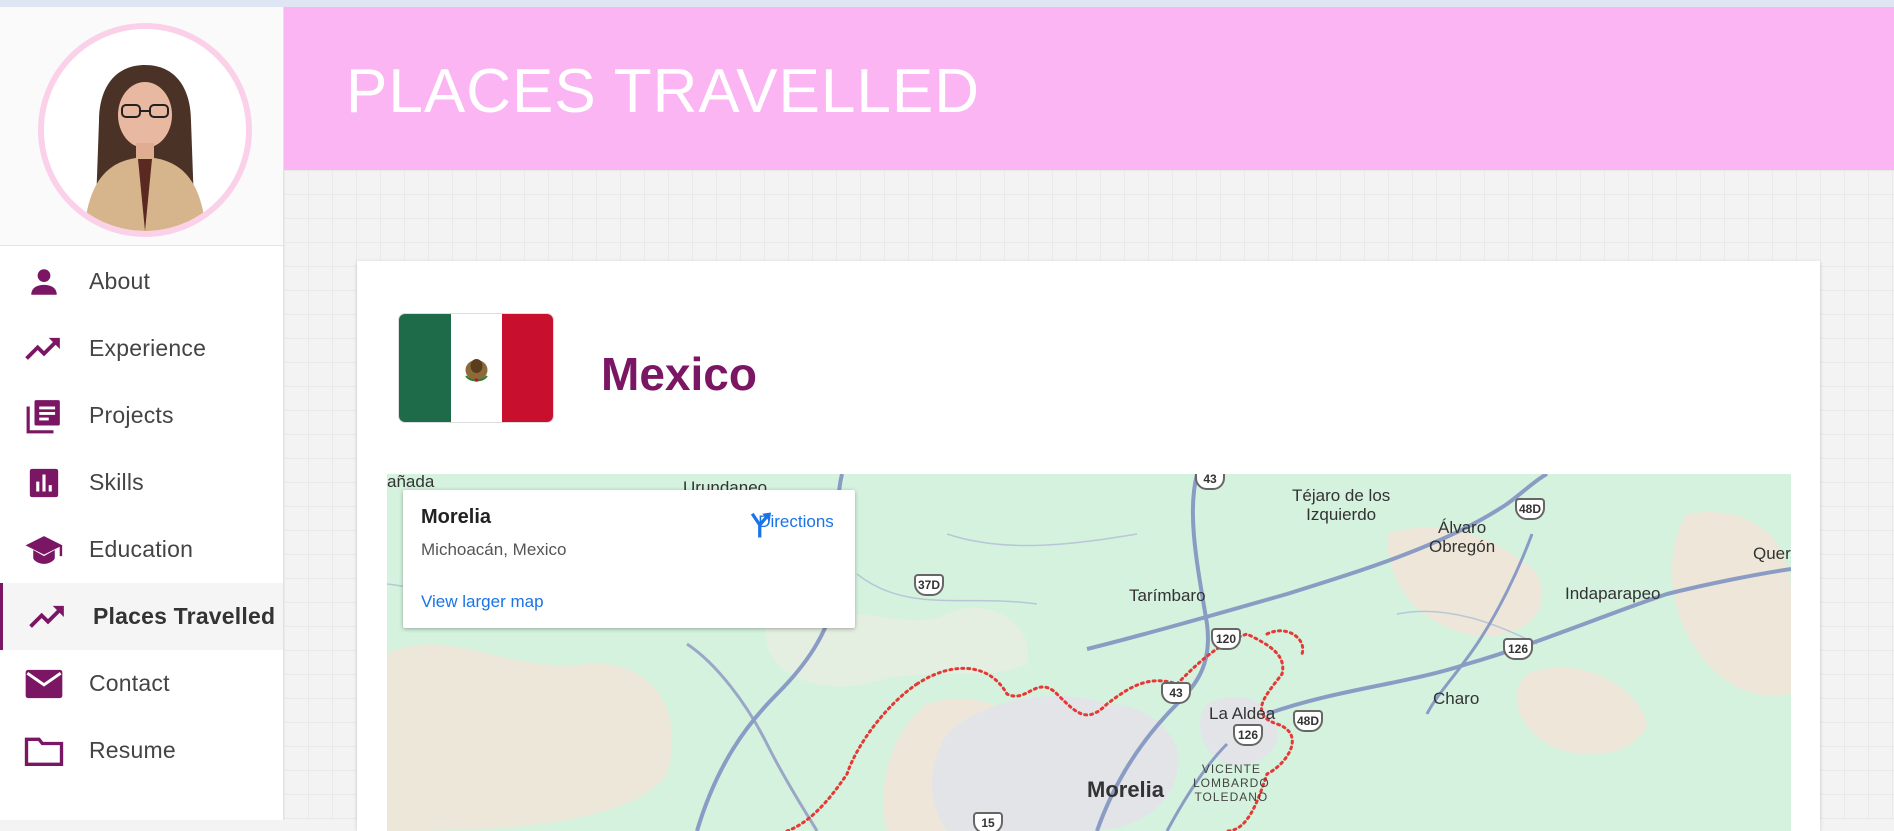 This screenshot has height=831, width=1894. What do you see at coordinates (131, 415) in the screenshot?
I see `sidebar-item-label: Projects` at bounding box center [131, 415].